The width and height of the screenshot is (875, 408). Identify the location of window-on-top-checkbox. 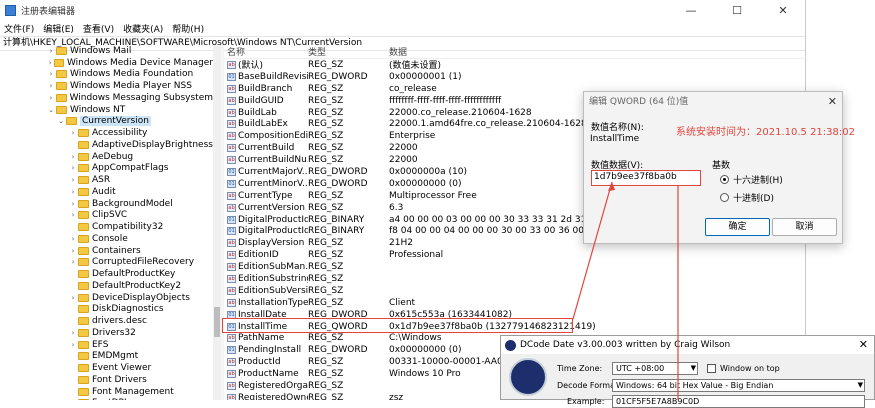
(711, 368).